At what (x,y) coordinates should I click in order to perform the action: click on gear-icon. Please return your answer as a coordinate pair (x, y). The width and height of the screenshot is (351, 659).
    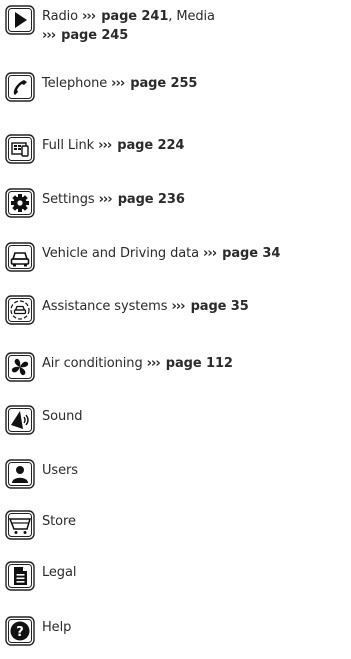
    Looking at the image, I should click on (20, 203).